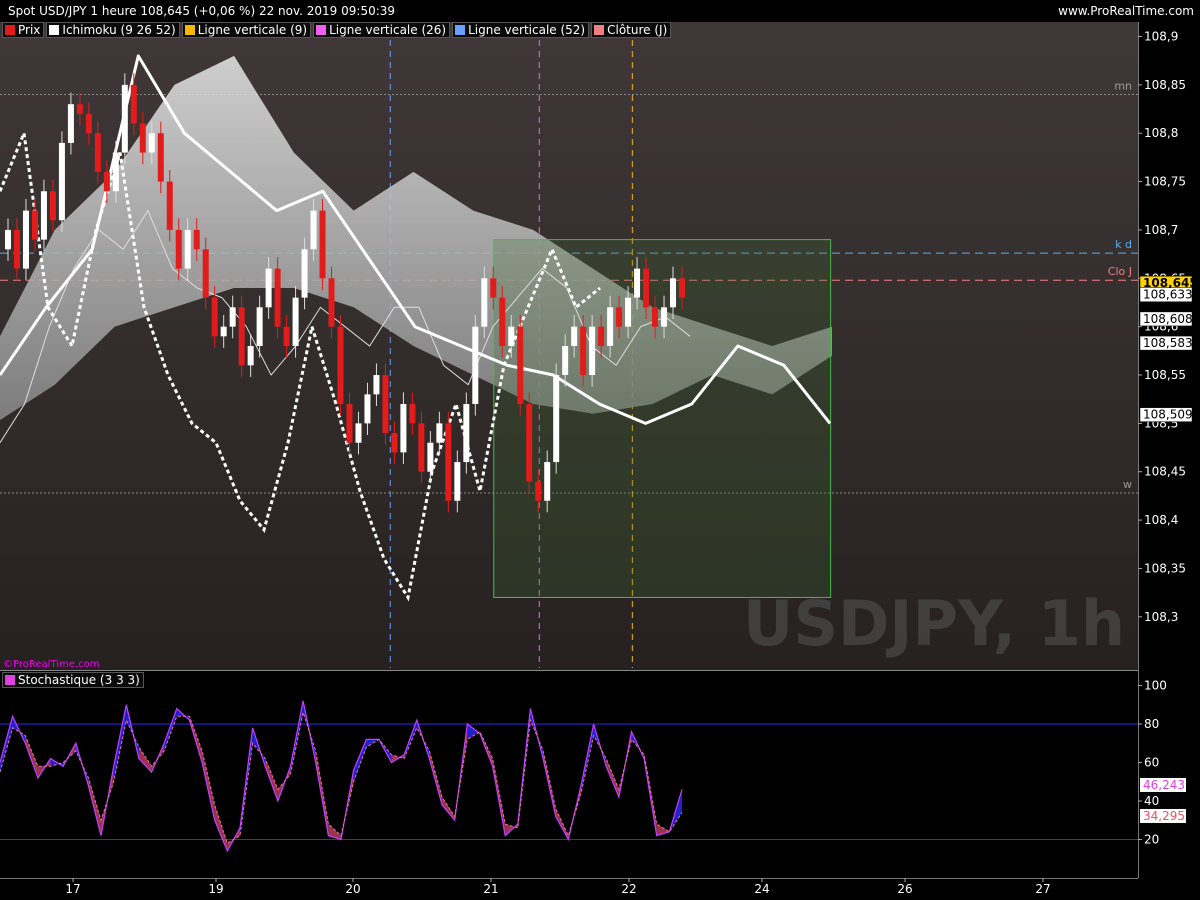  What do you see at coordinates (79, 680) in the screenshot?
I see `stoch-legend-label: Stochastique (3 3 3)` at bounding box center [79, 680].